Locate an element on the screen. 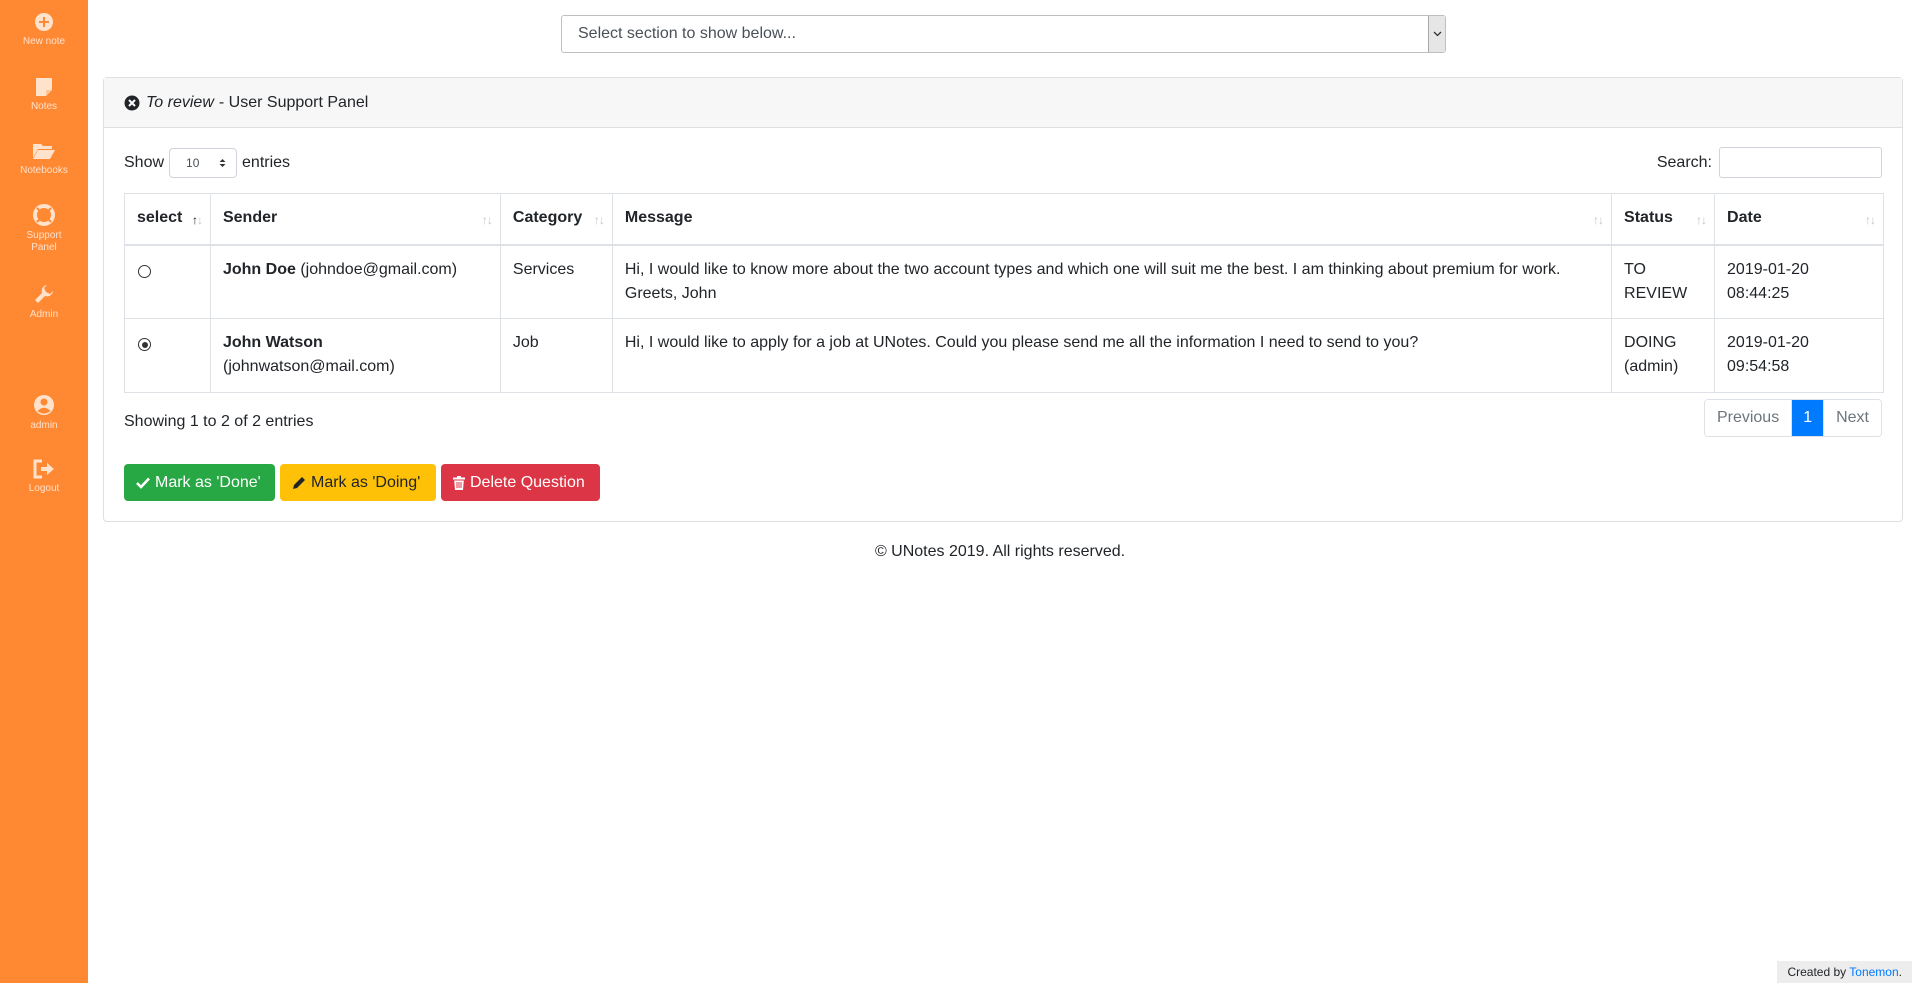 The image size is (1912, 983). sidebar-item-notebooks: Notebooks is located at coordinates (44, 159).